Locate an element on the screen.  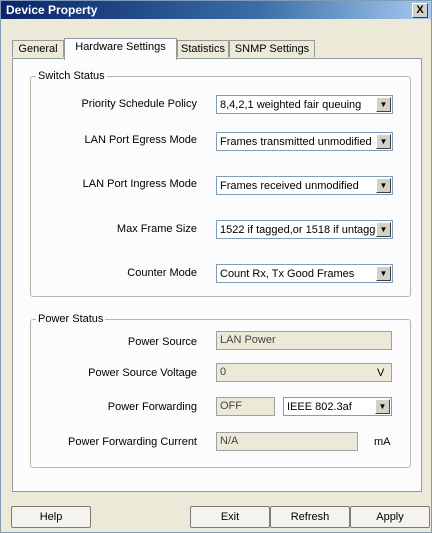
power-status-legend: Power Status is located at coordinates (71, 319).